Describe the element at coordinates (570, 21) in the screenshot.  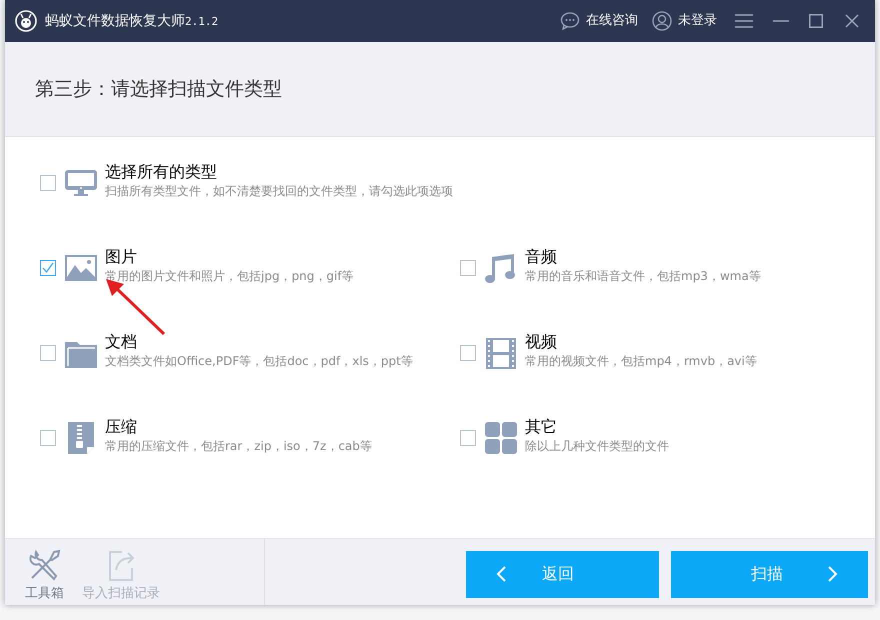
I see `chat-bubble-icon` at that location.